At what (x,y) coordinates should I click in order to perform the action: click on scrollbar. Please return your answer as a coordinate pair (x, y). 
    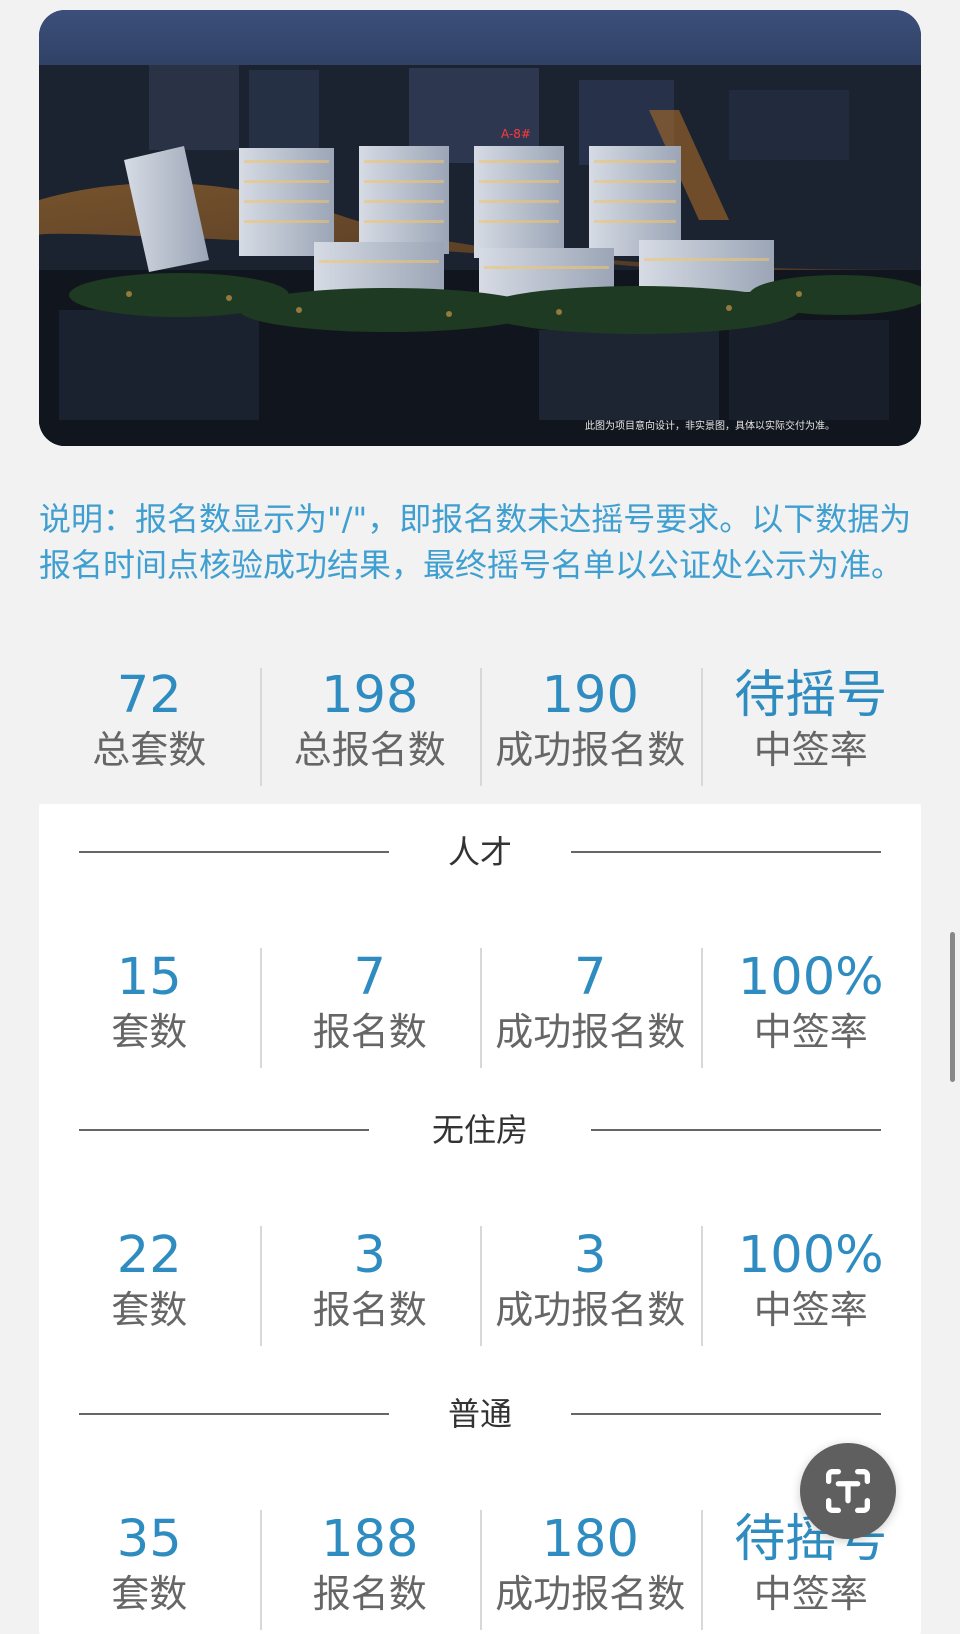
    Looking at the image, I should click on (952, 1007).